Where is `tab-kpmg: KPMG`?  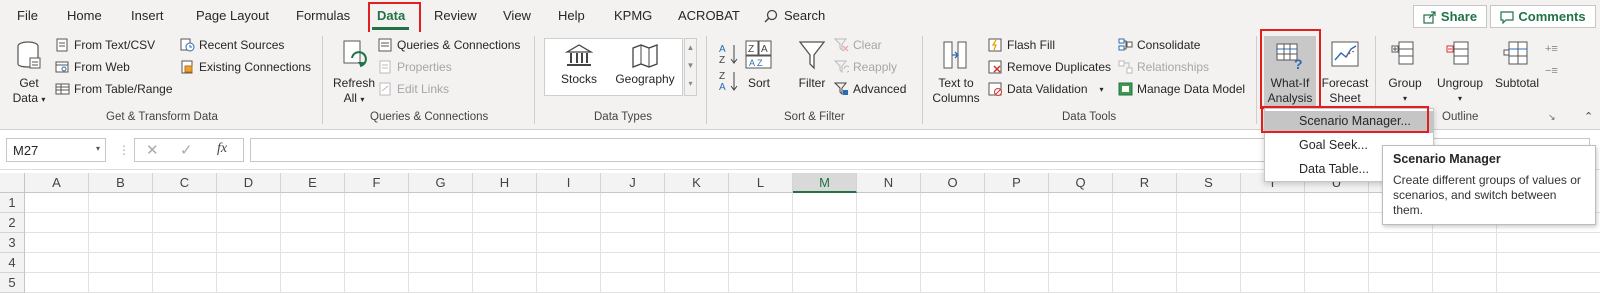 tab-kpmg: KPMG is located at coordinates (633, 15).